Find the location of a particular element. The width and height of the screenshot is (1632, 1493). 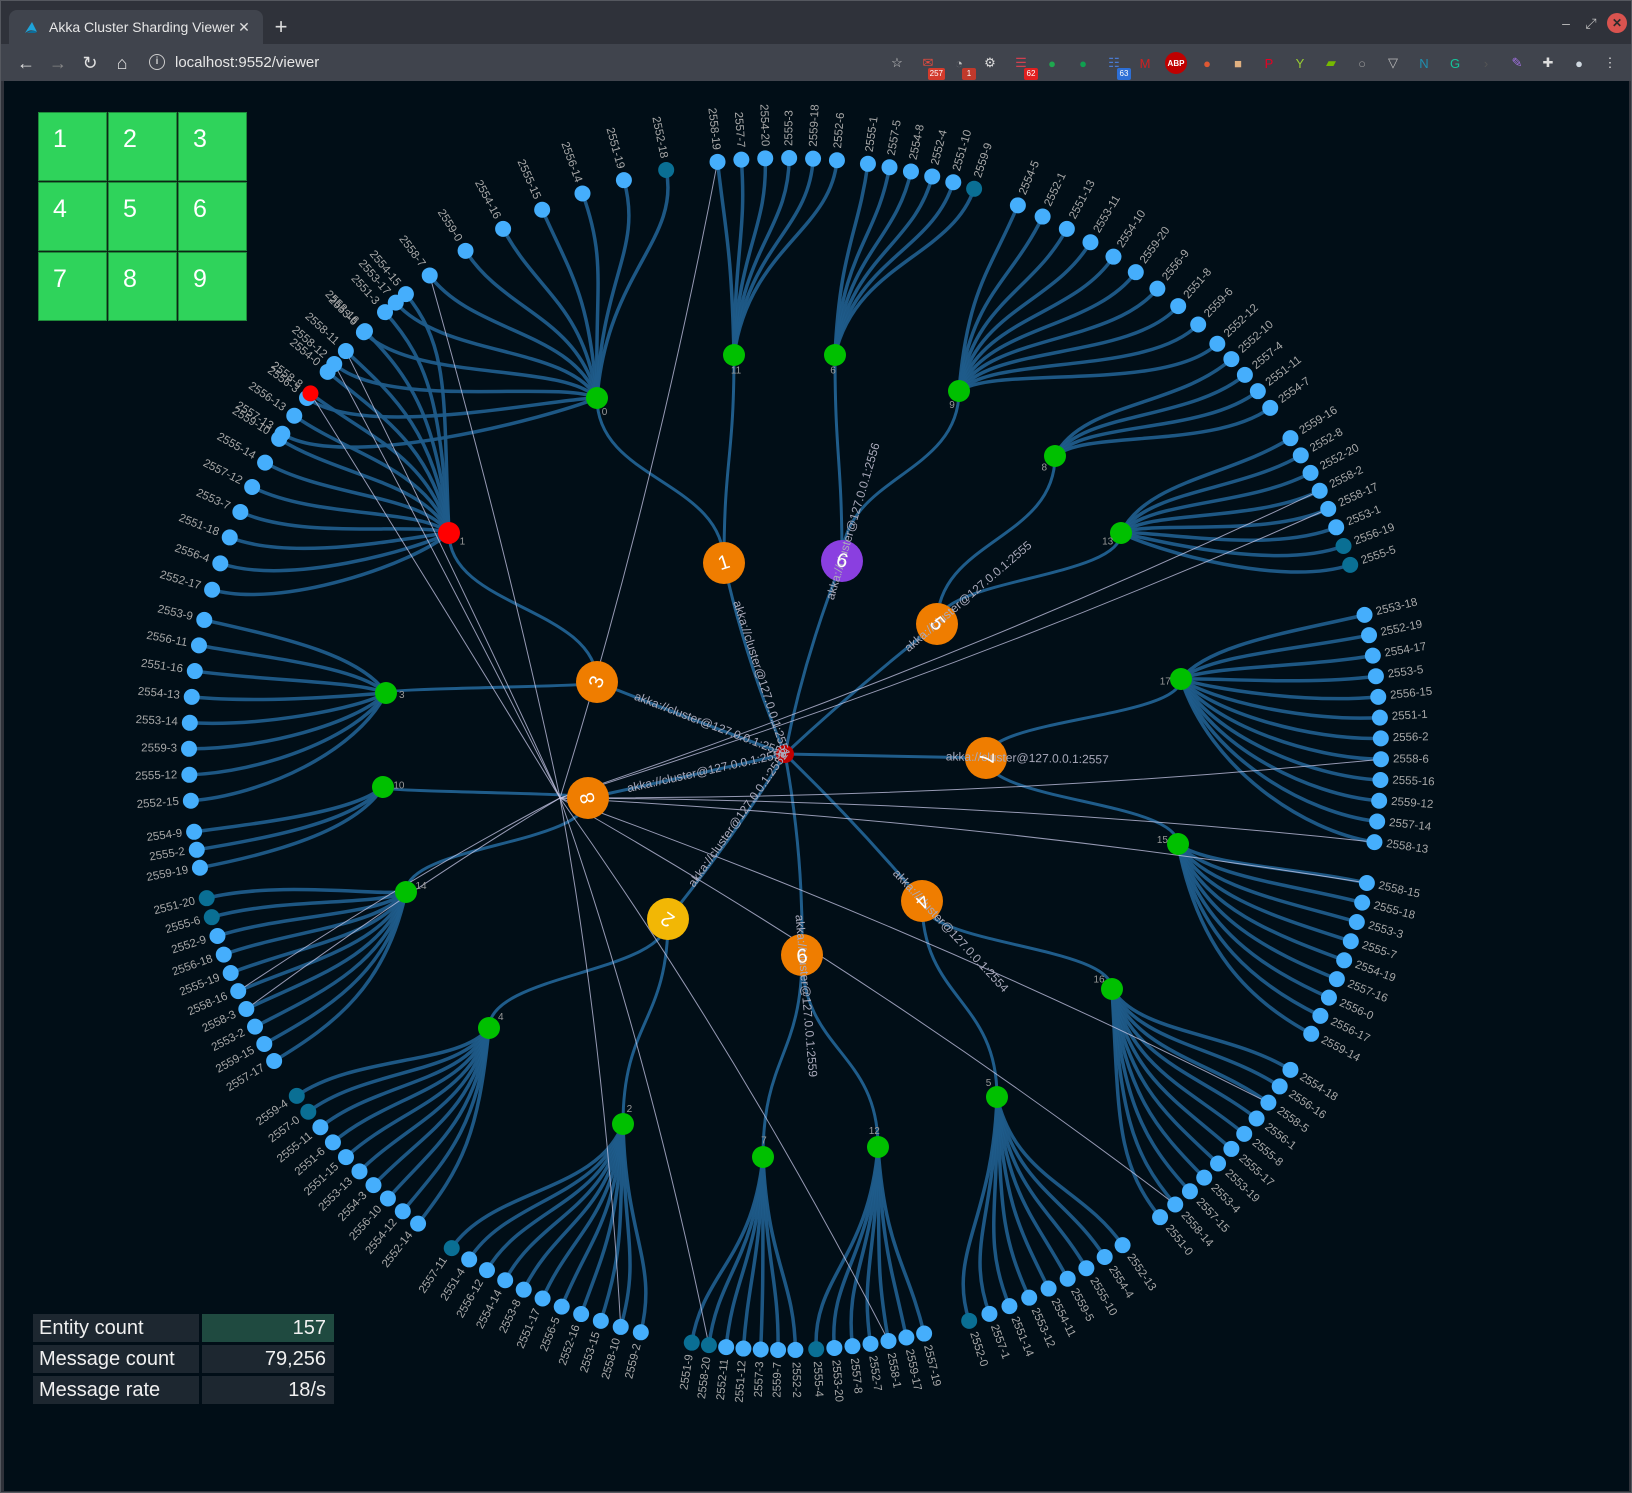

minimize-button: – is located at coordinates (1566, 23).